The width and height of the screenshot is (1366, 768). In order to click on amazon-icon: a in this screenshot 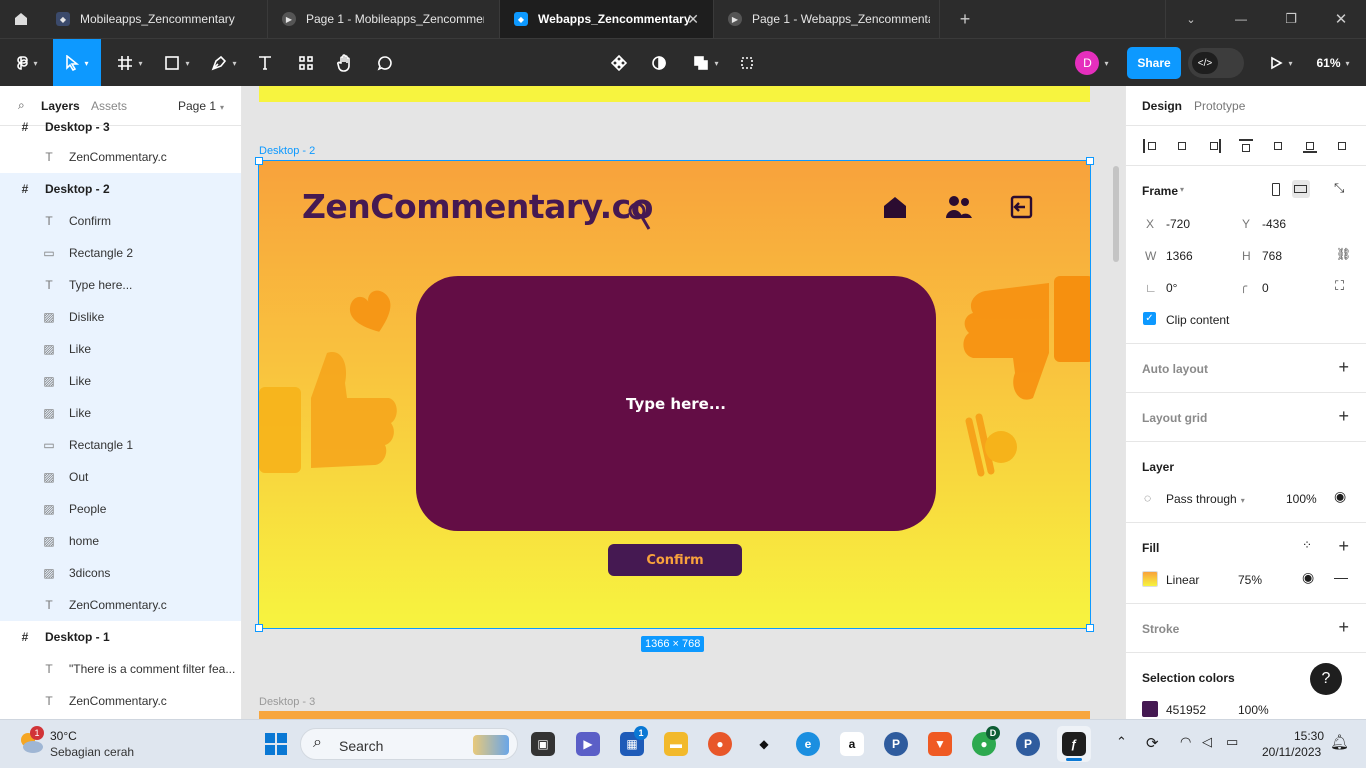, I will do `click(852, 744)`.